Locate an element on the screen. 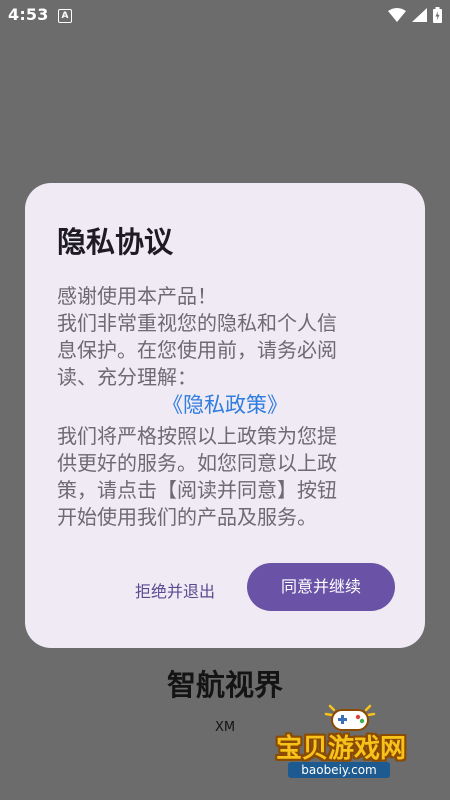 The height and width of the screenshot is (800, 450). detail-line: 供更好的服务。如您同意以上政 is located at coordinates (197, 463).